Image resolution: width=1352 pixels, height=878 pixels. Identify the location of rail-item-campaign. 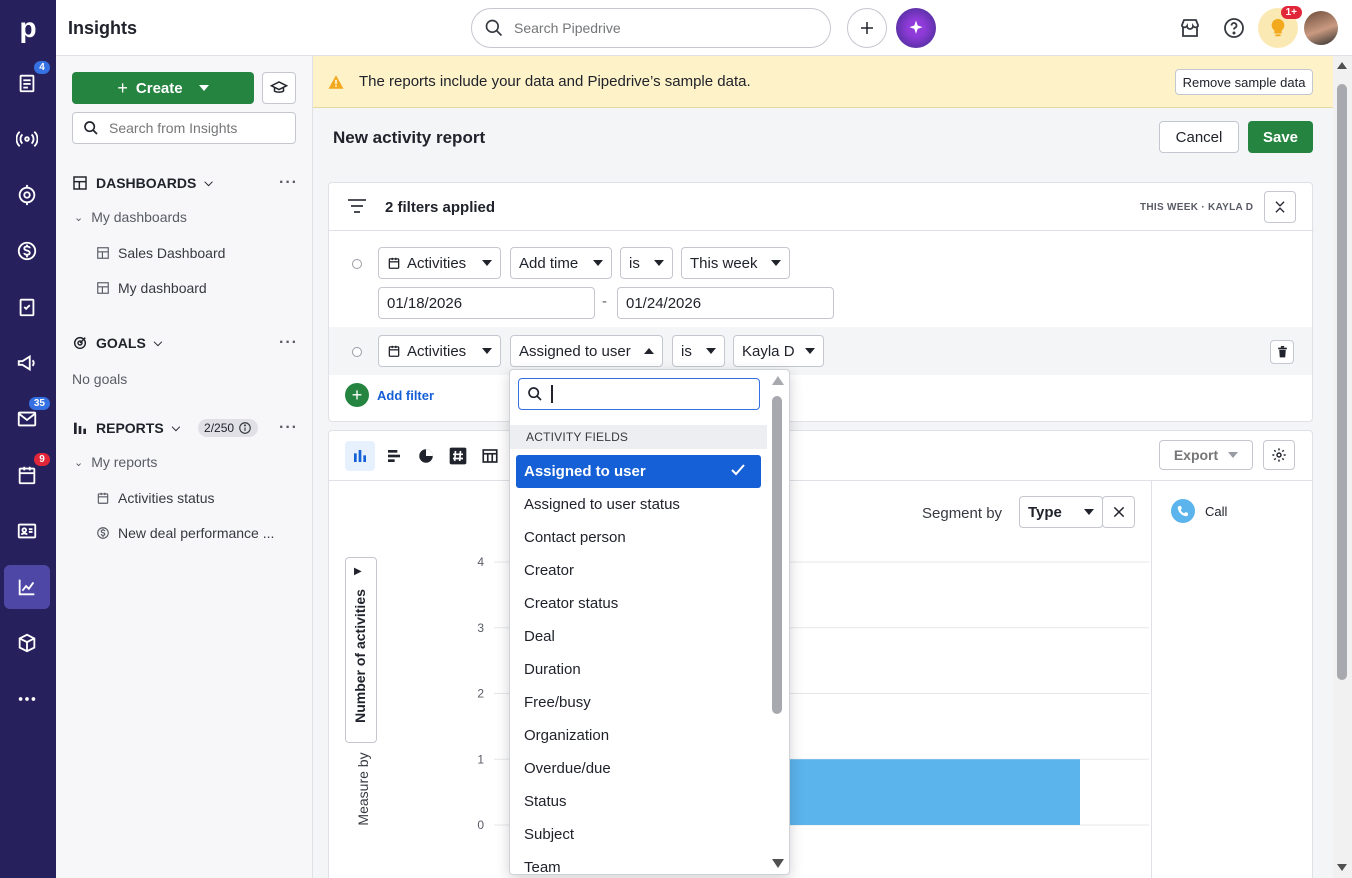
(27, 363).